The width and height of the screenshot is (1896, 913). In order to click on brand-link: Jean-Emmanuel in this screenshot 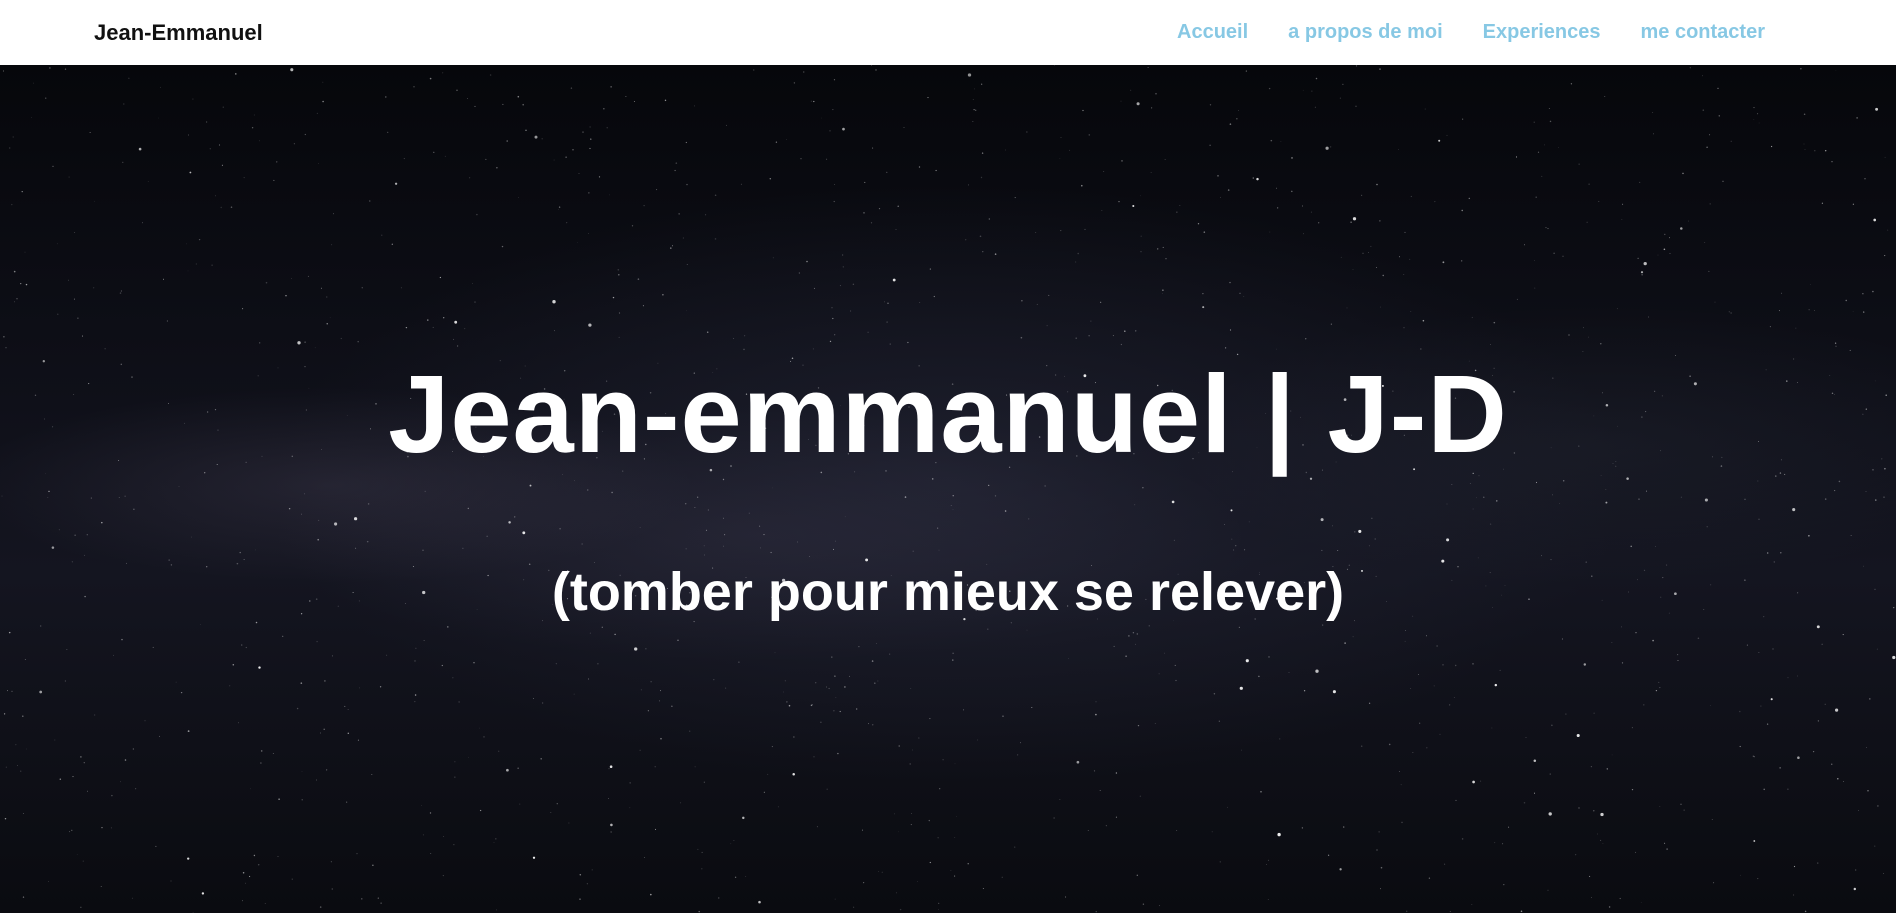, I will do `click(178, 33)`.